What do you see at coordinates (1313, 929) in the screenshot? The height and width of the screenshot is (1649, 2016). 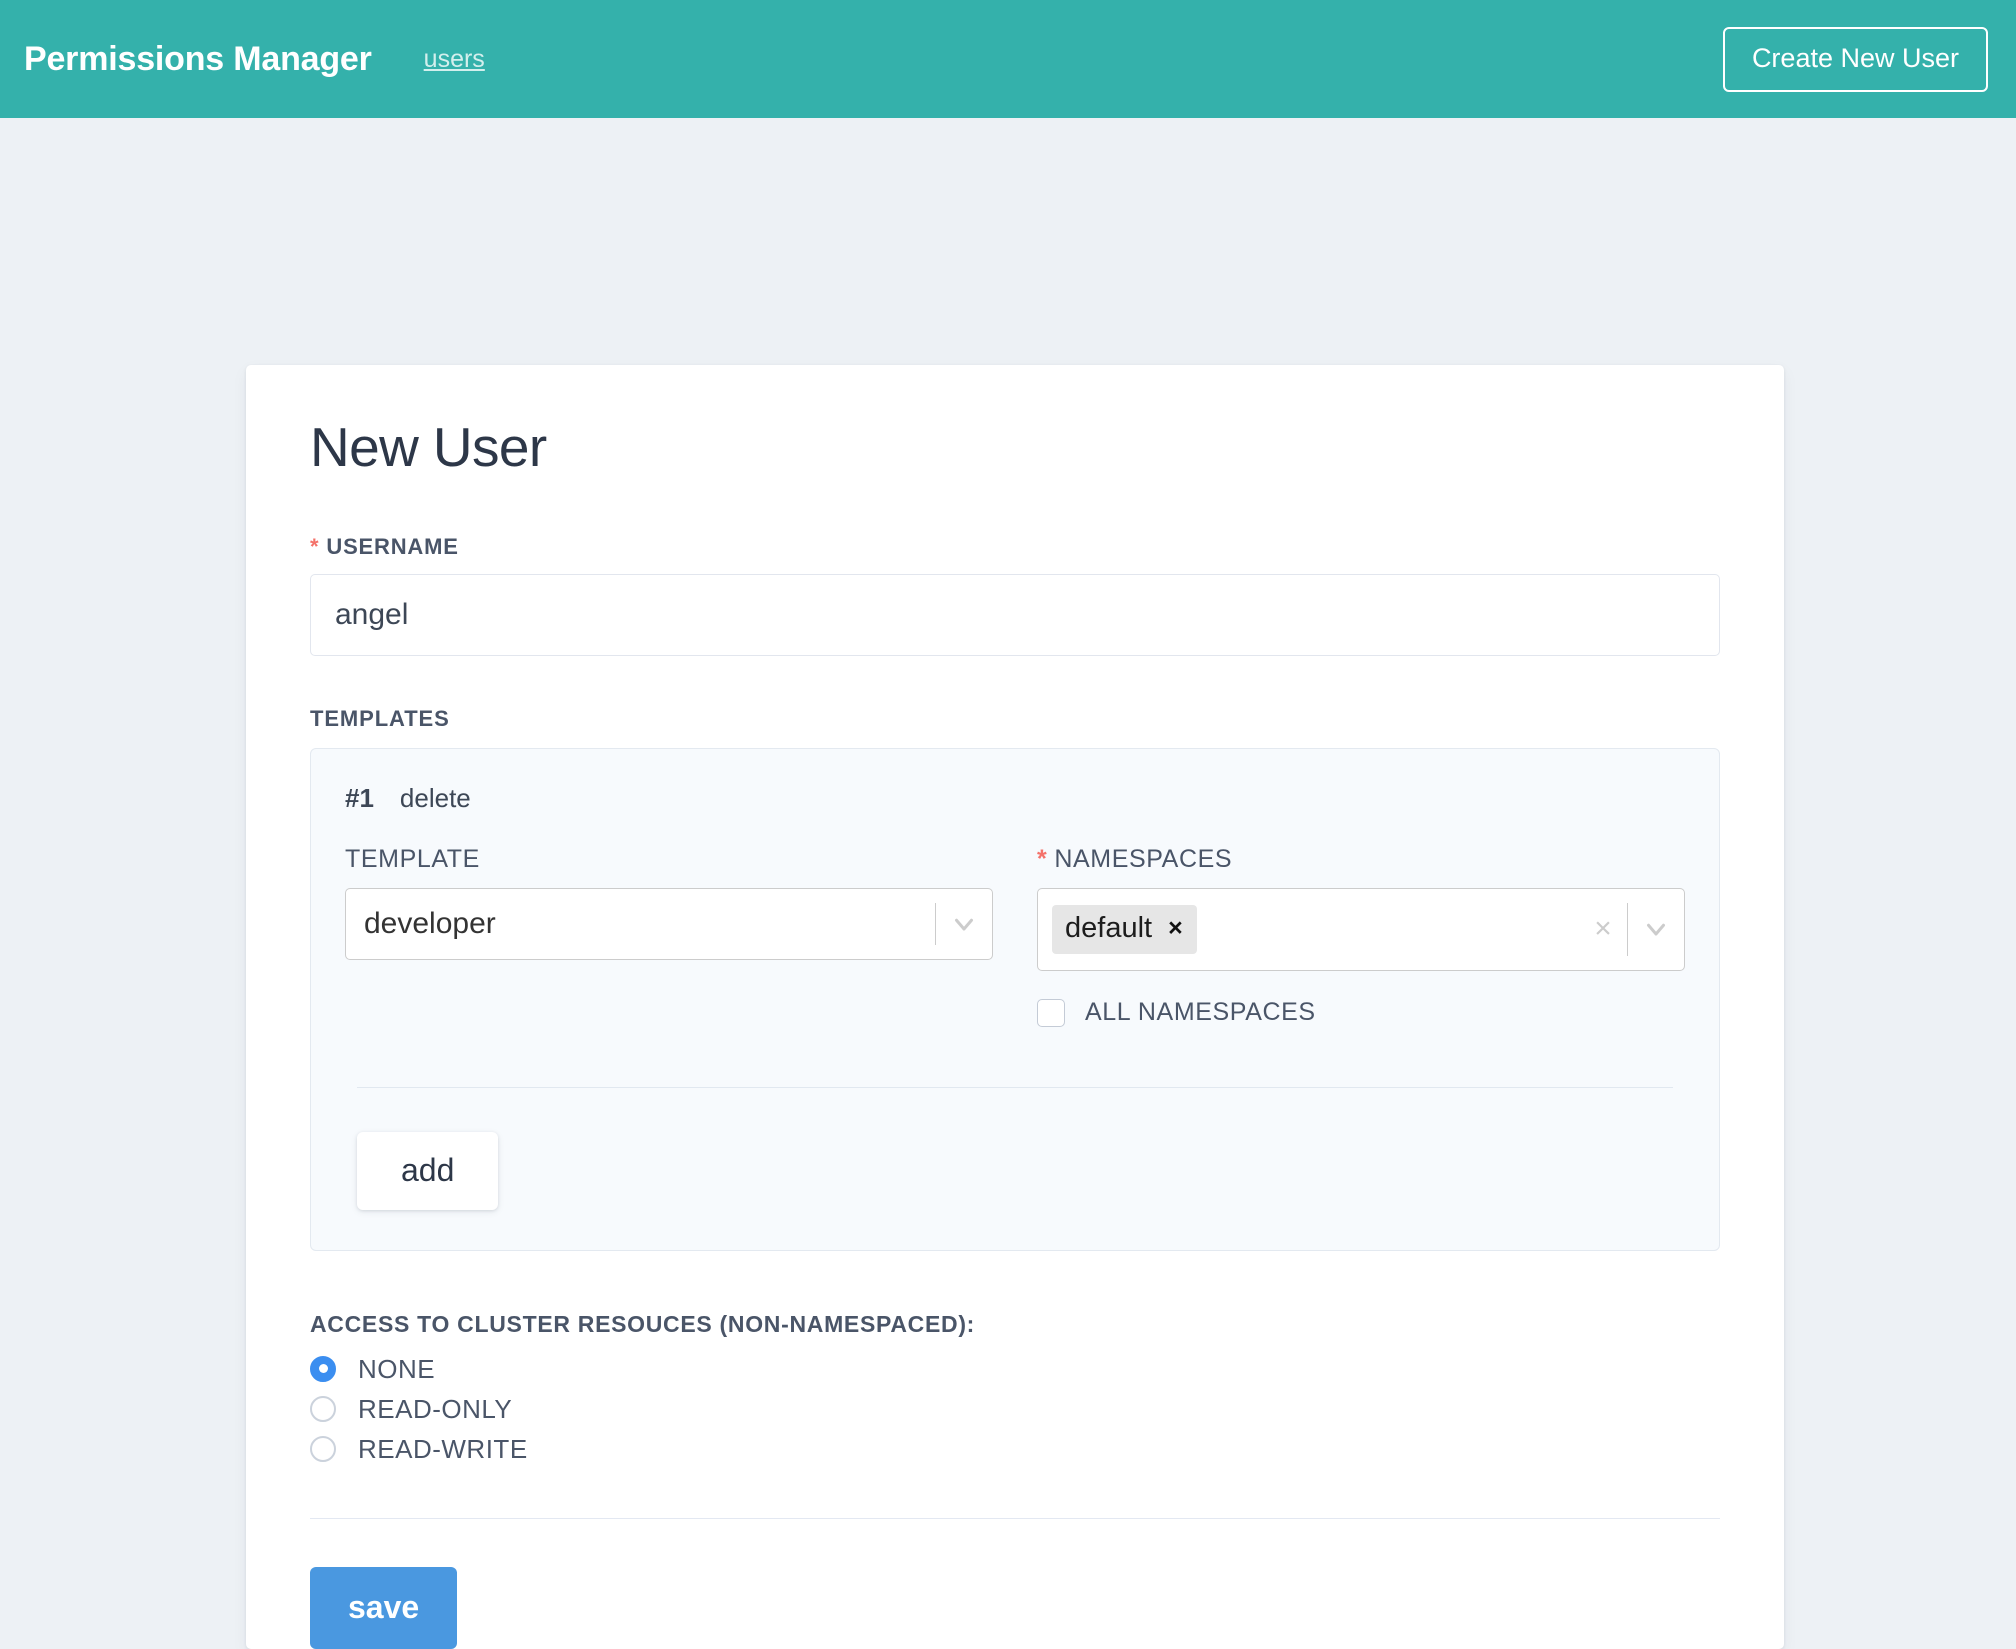 I see `namespaces-selected-values: default ×` at bounding box center [1313, 929].